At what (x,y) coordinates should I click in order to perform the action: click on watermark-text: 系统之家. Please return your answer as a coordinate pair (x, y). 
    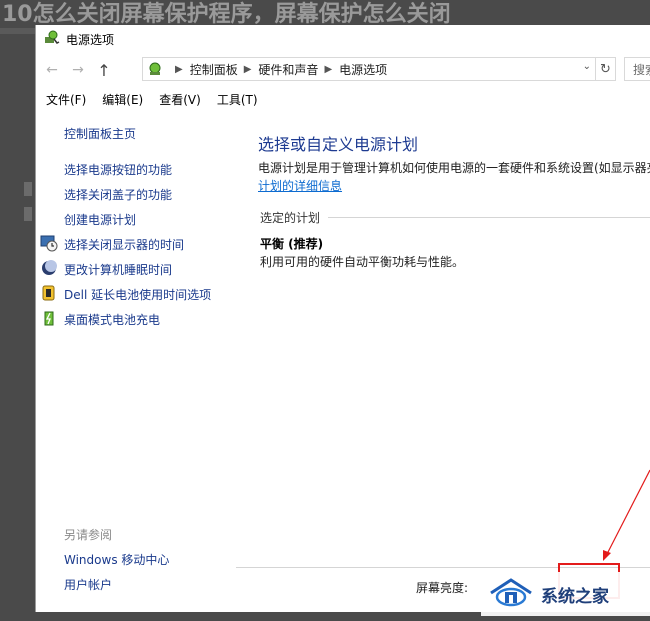
    Looking at the image, I should click on (575, 596).